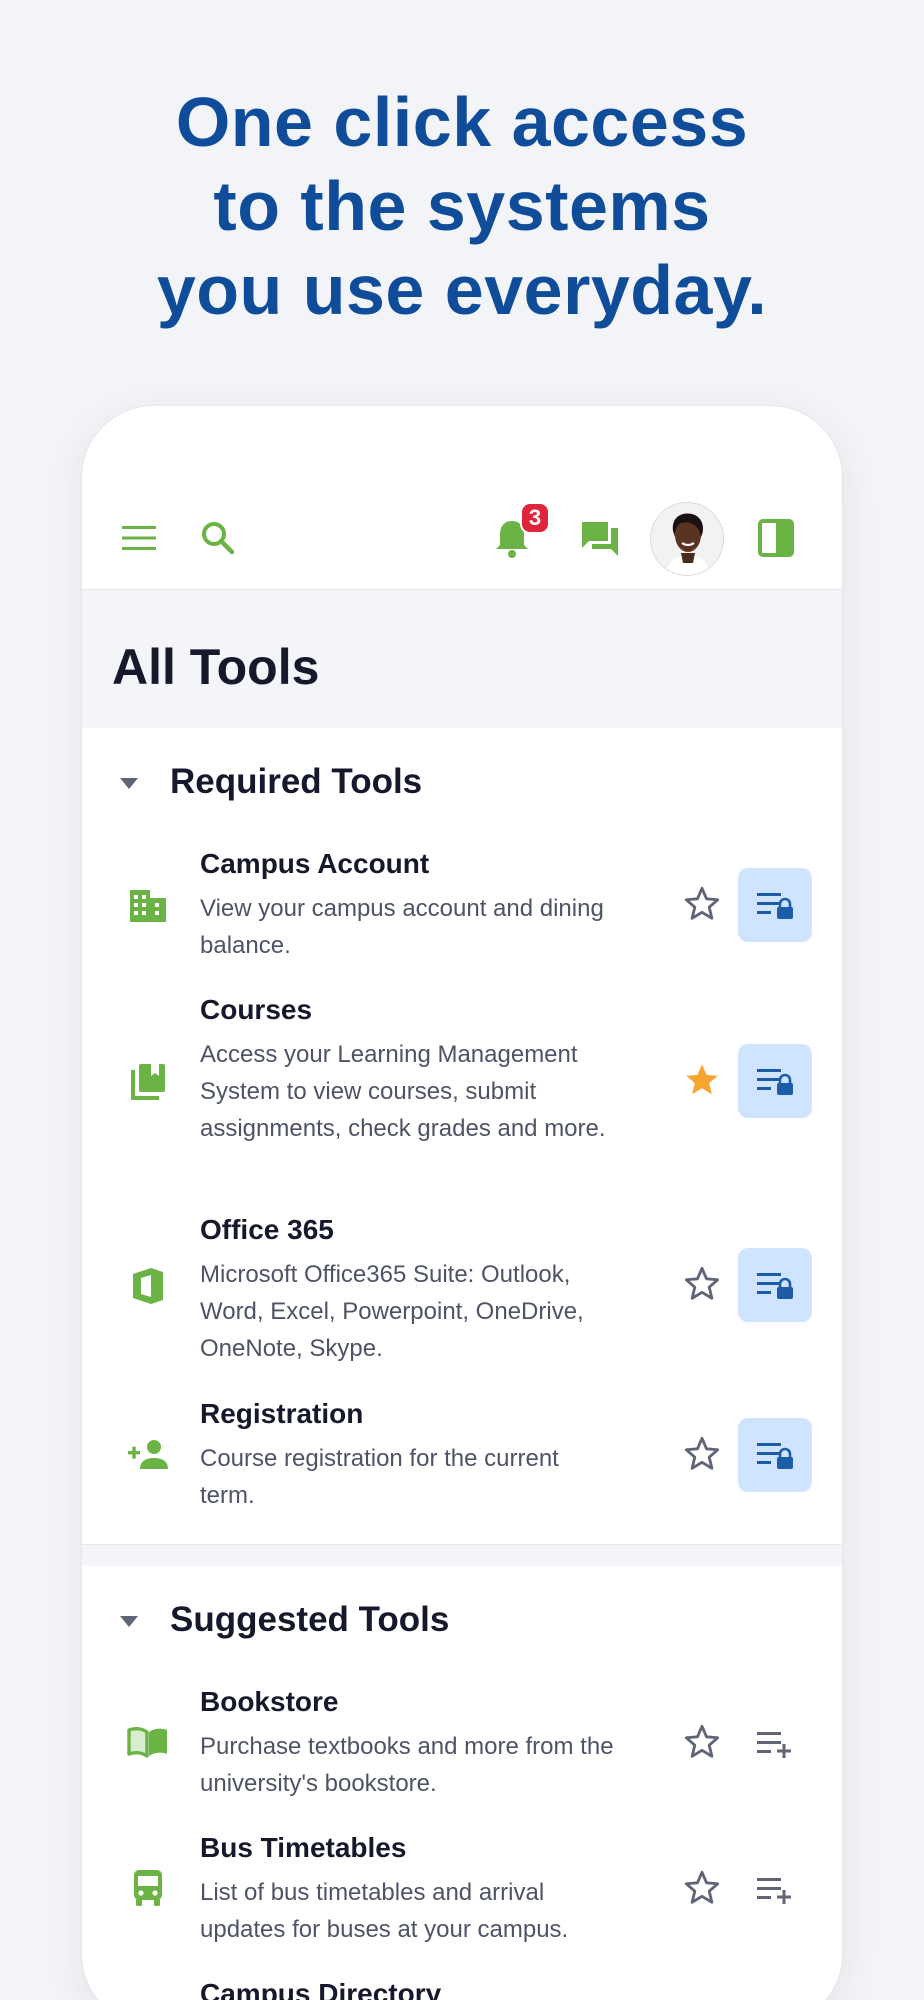 The image size is (924, 2000). I want to click on bell-icon: 3, so click(519, 532).